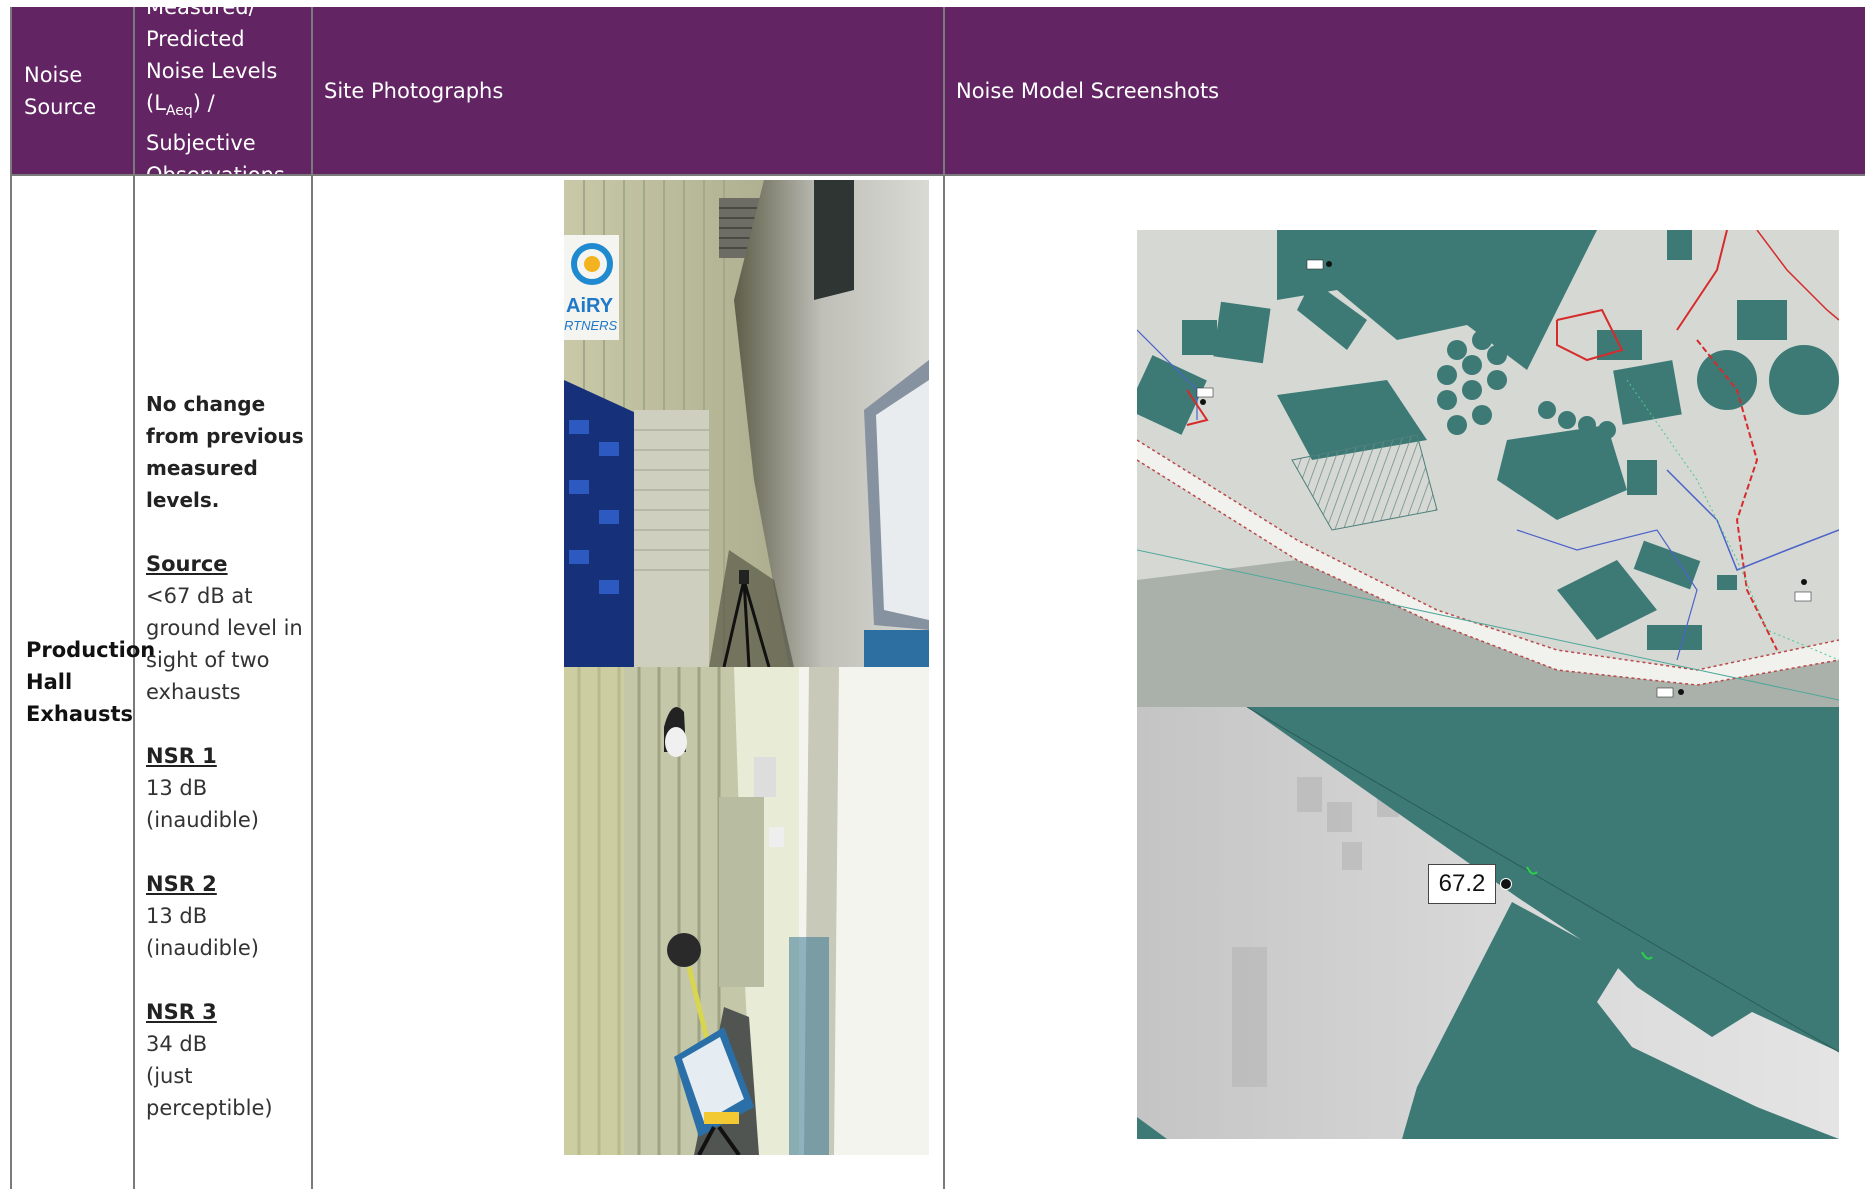 The width and height of the screenshot is (1865, 1189). Describe the element at coordinates (590, 306) in the screenshot. I see `photo-sign-text: AiRY` at that location.